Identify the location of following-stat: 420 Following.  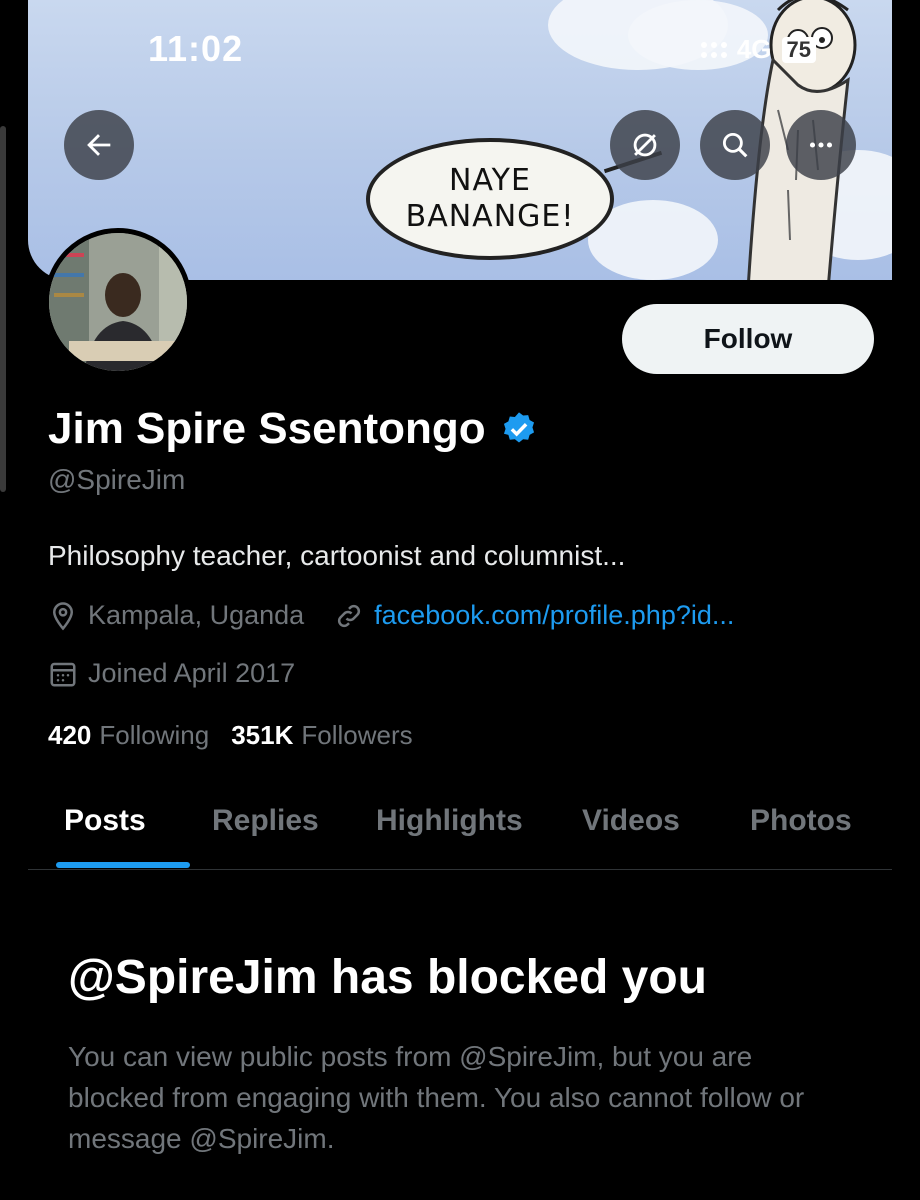
(128, 735).